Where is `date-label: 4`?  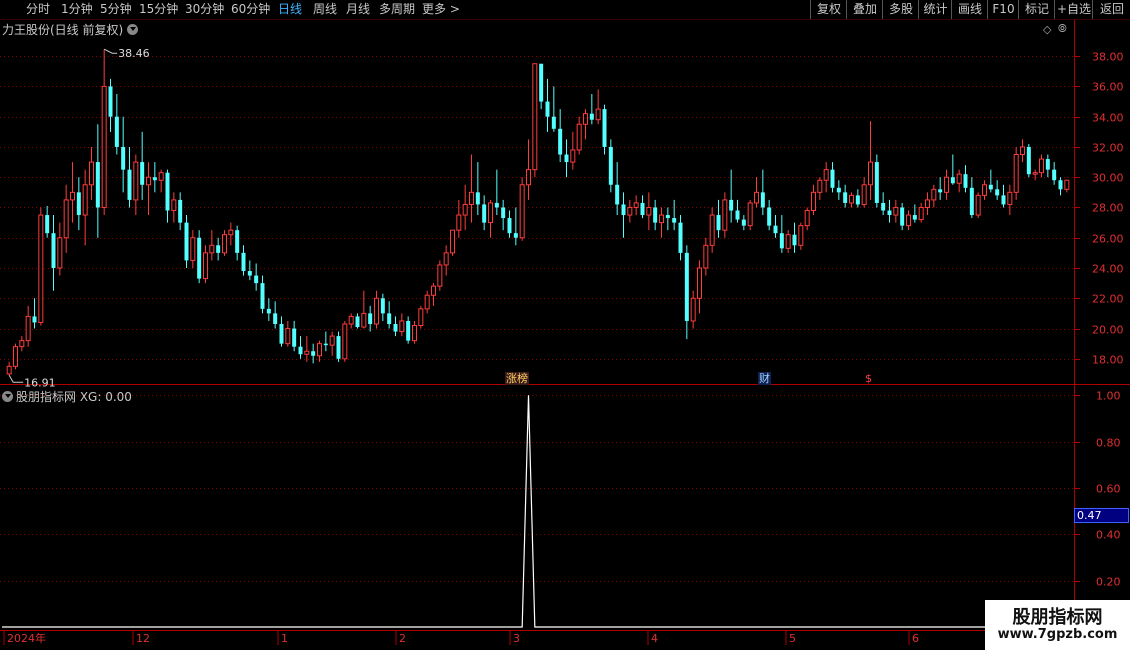
date-label: 4 is located at coordinates (654, 638).